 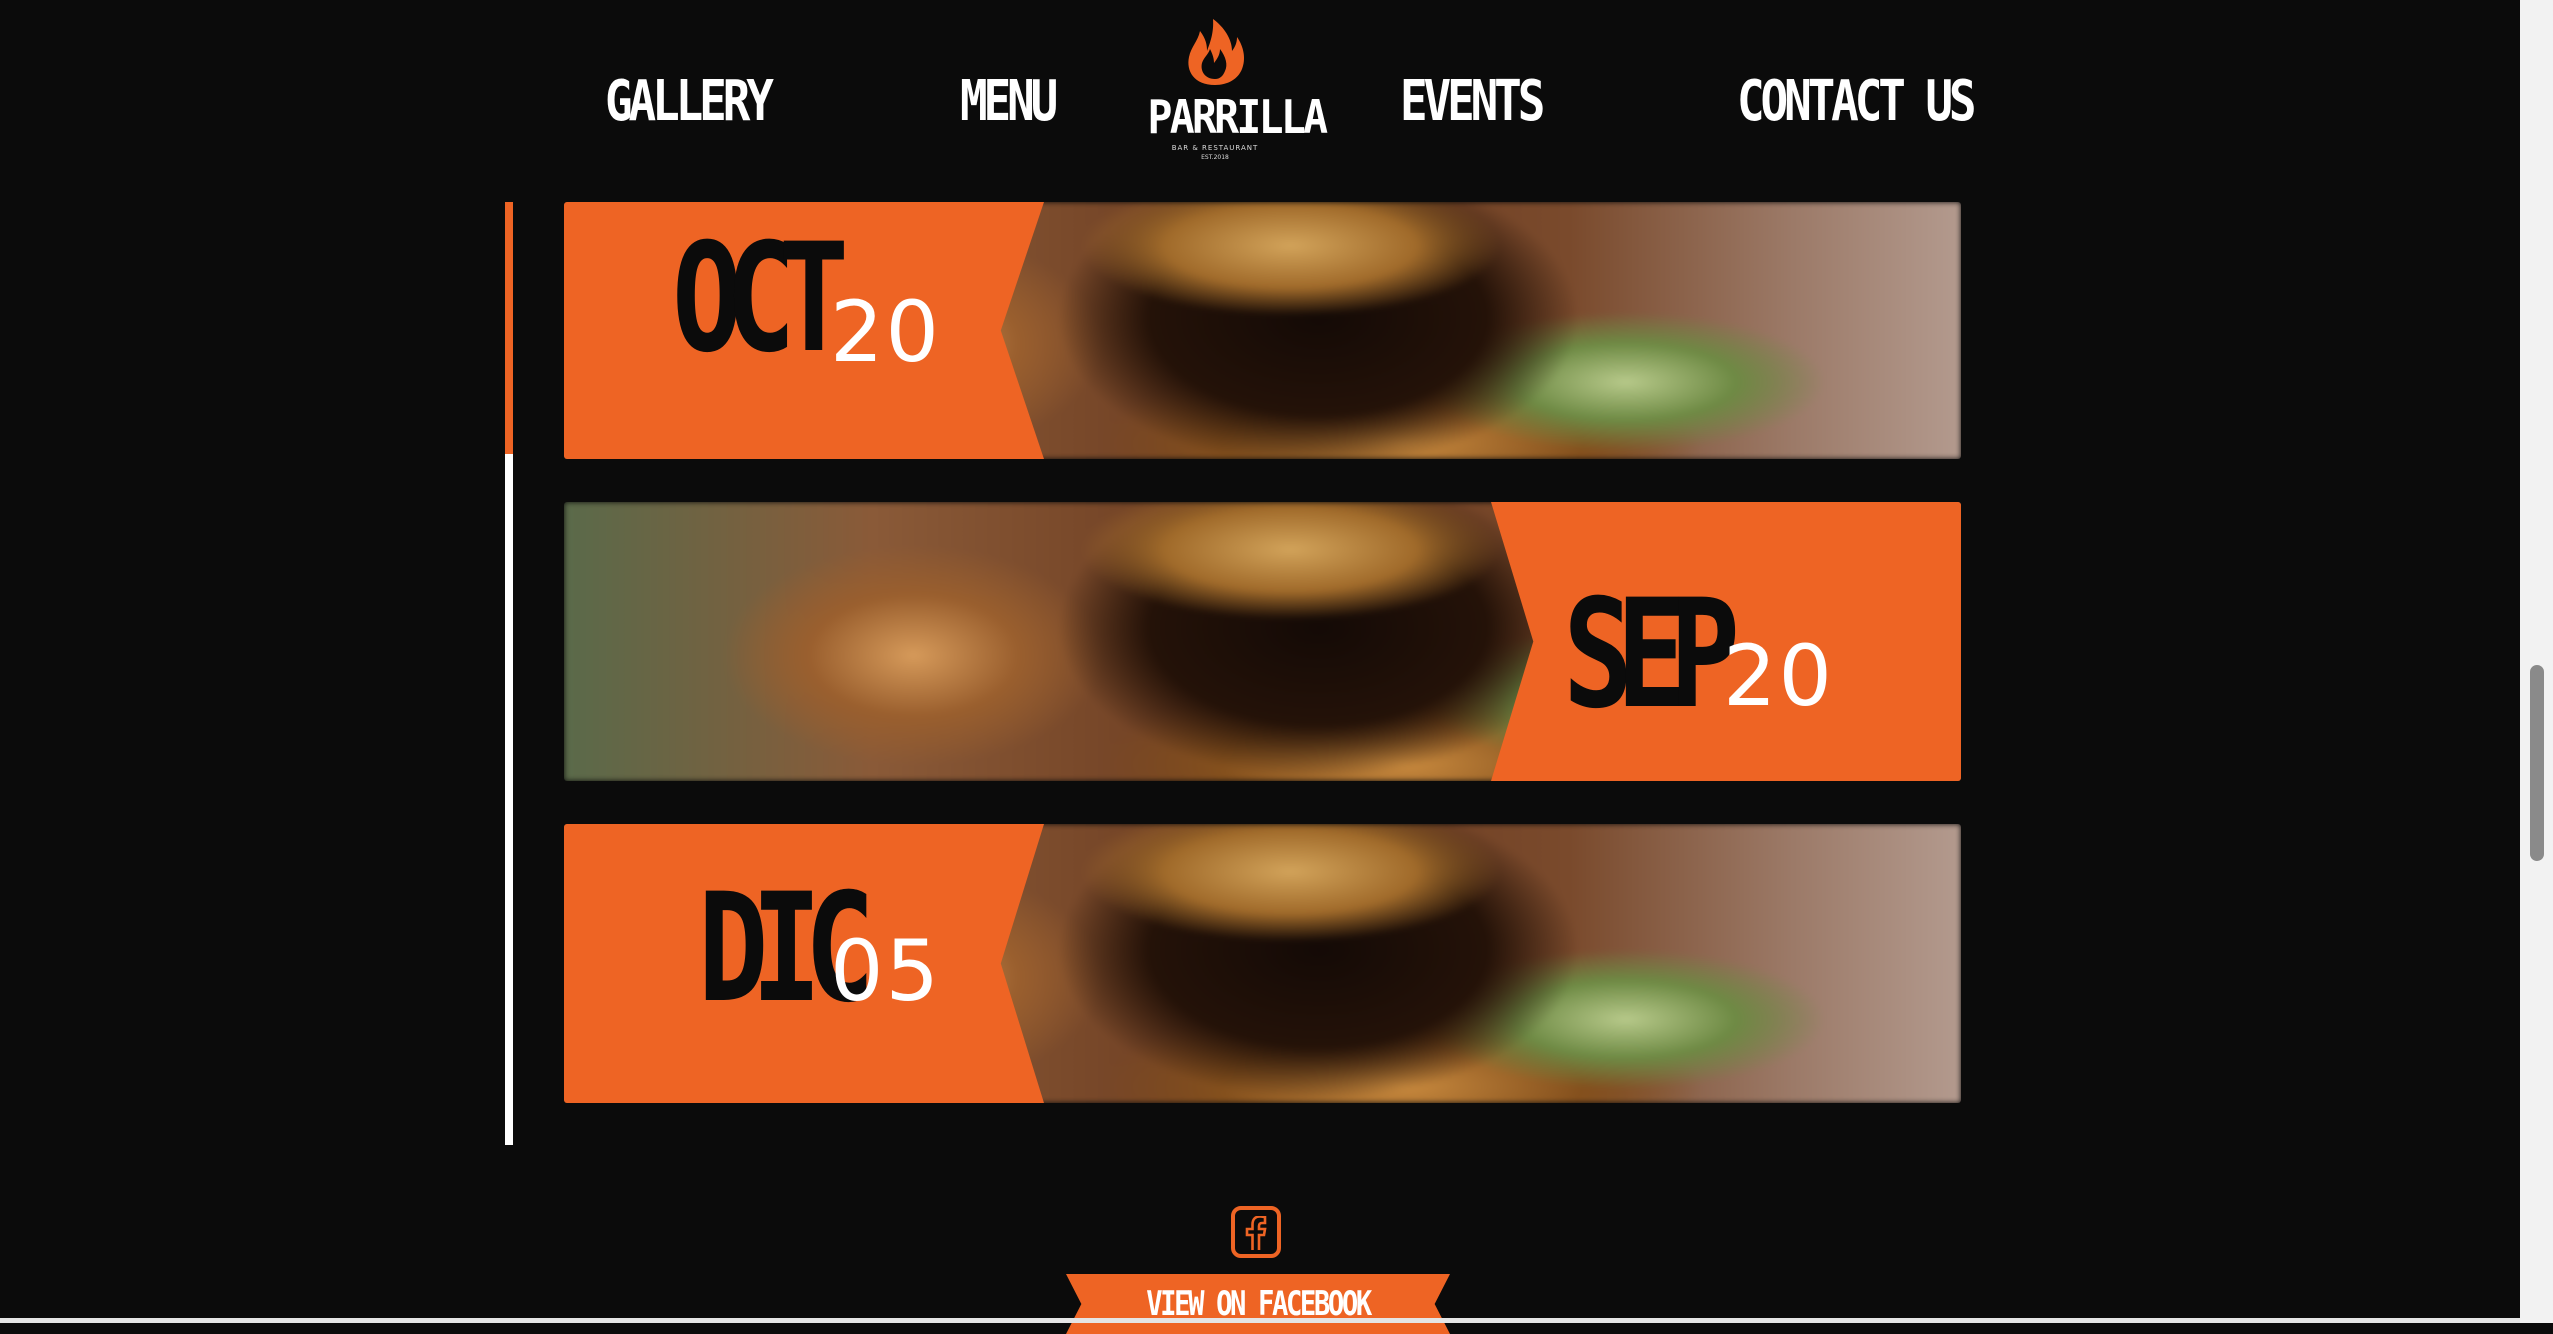 I want to click on date-banner: OCT 20, so click(x=804, y=330).